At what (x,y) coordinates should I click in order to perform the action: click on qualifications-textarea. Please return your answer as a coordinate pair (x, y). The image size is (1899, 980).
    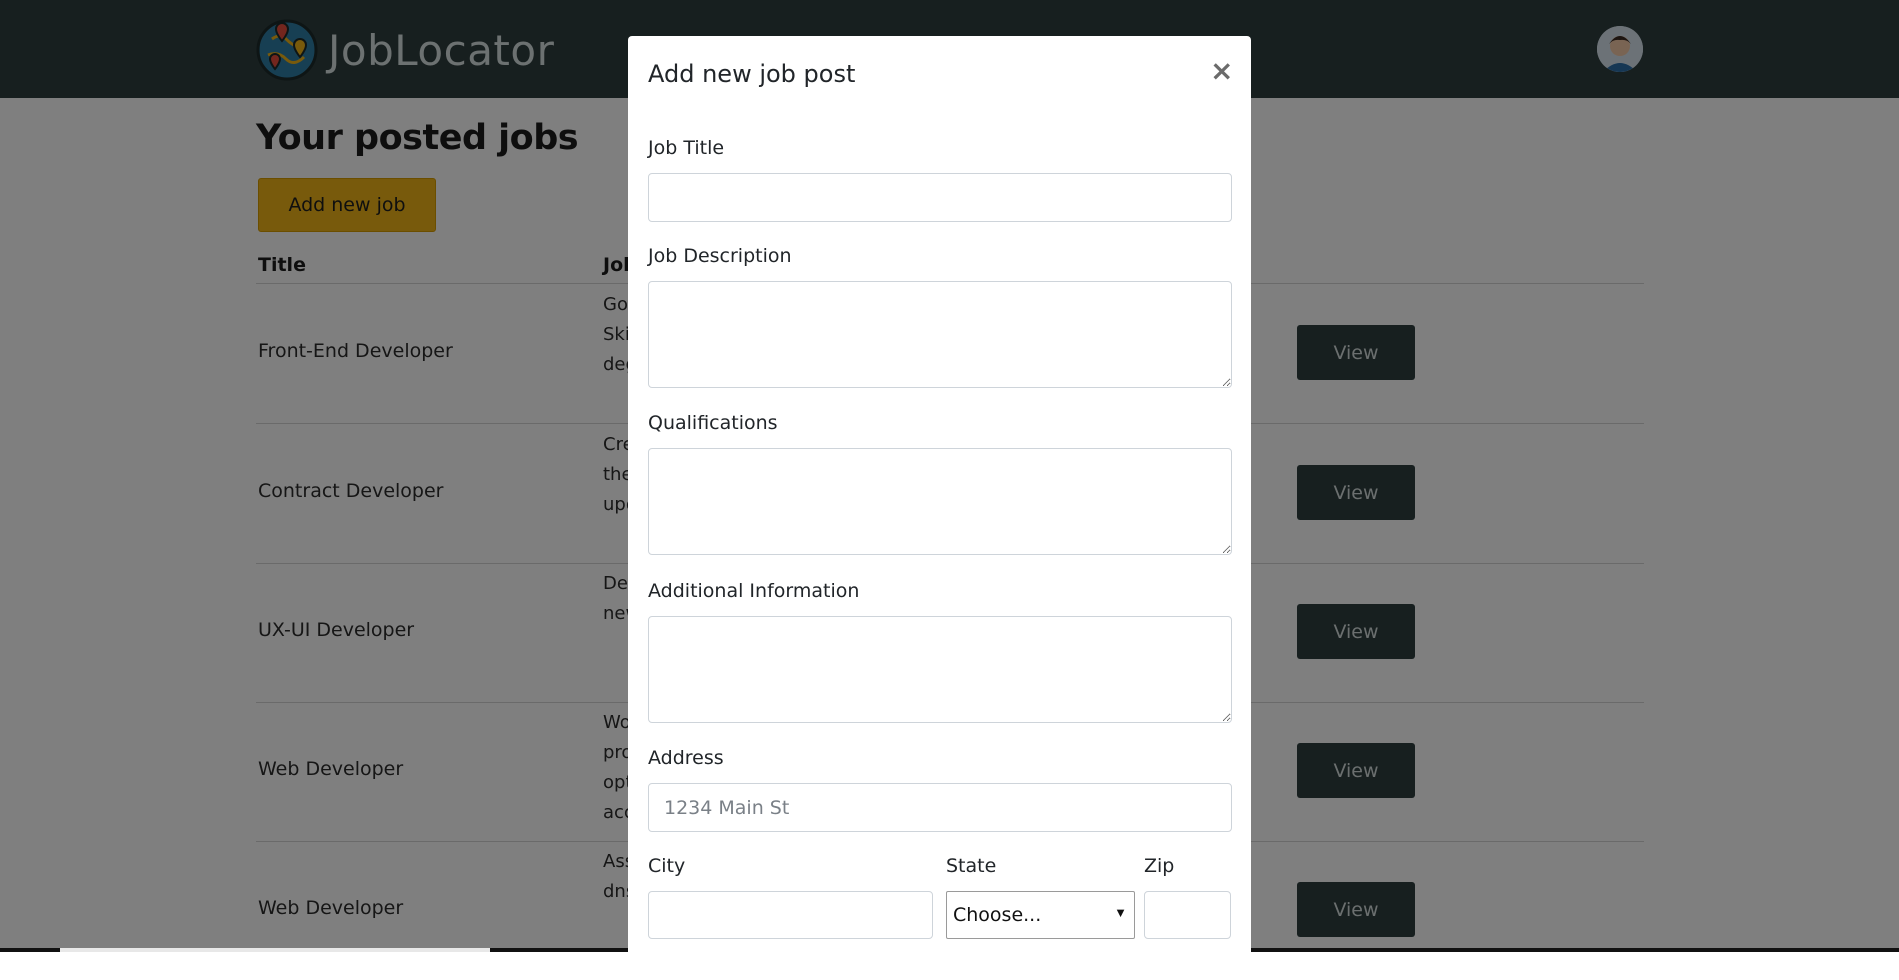
    Looking at the image, I should click on (940, 501).